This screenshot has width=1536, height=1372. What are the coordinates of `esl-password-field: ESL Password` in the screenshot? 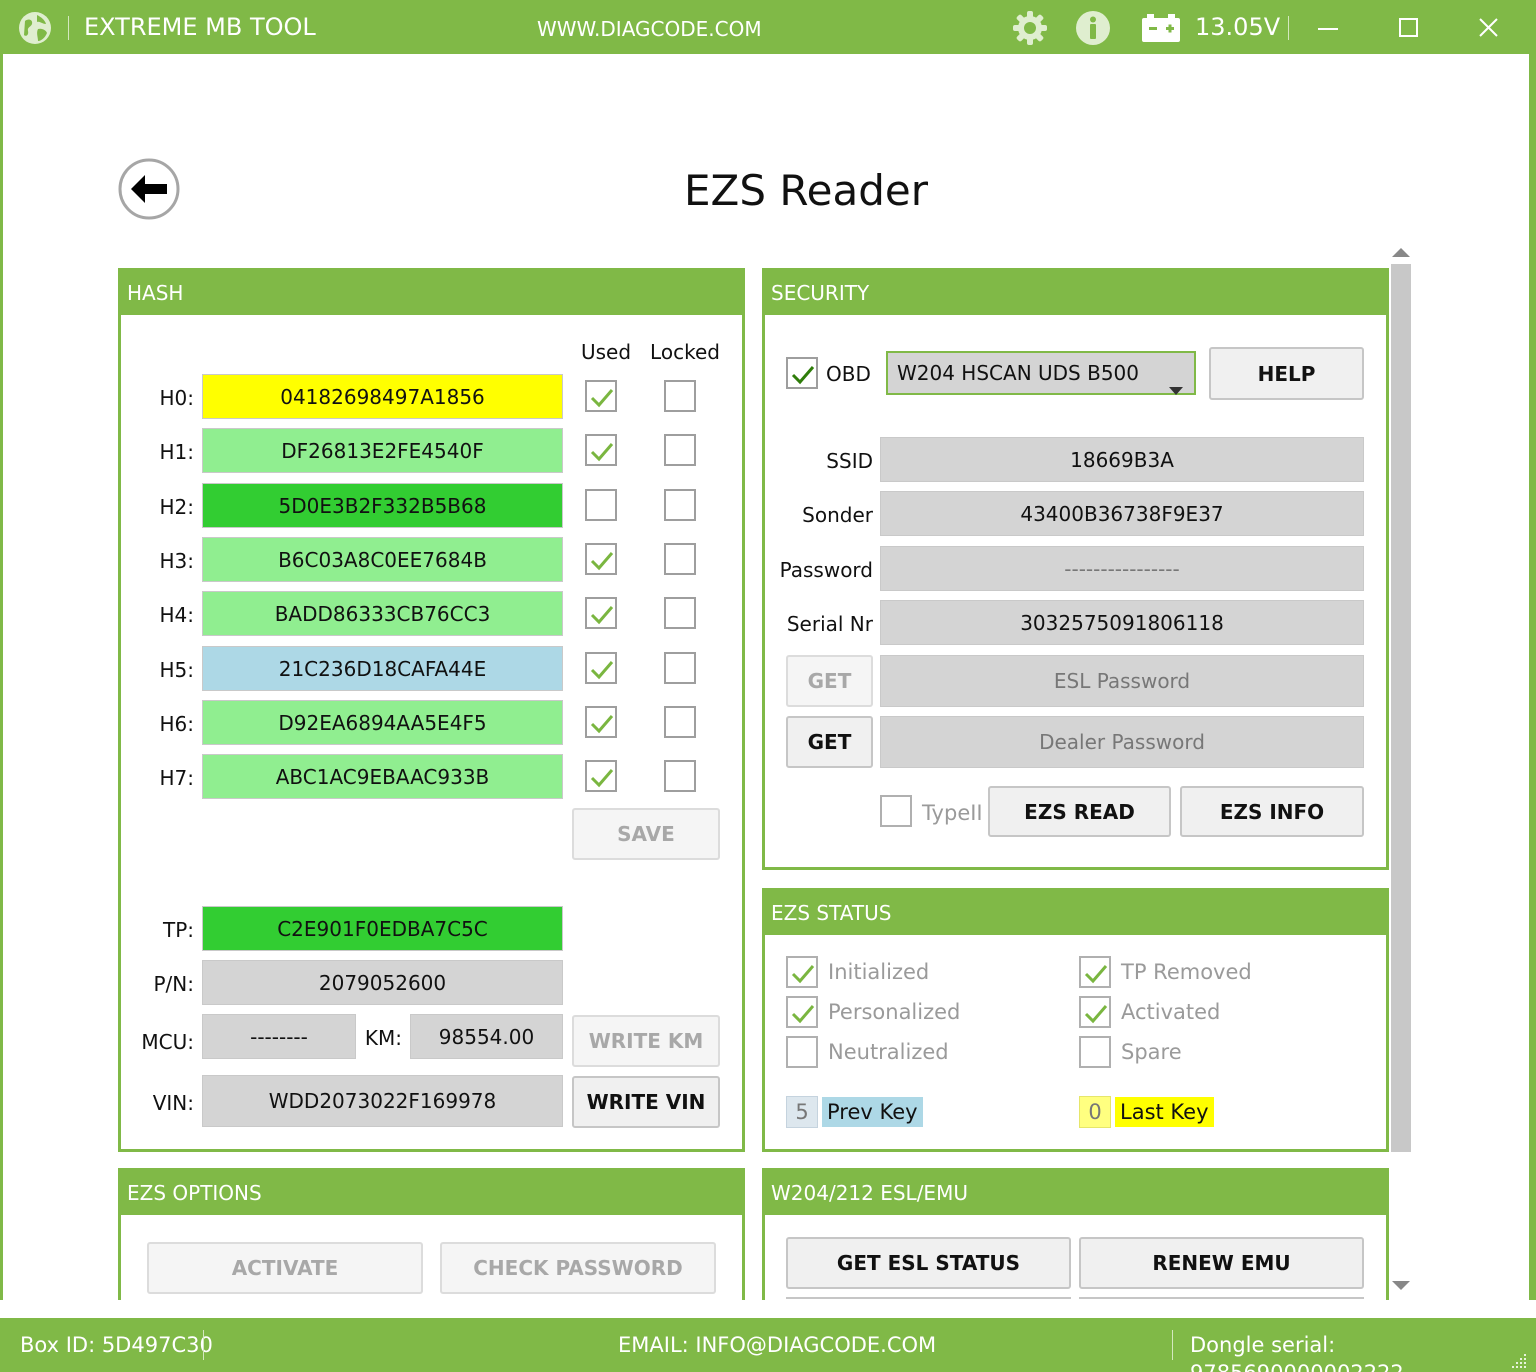 It's located at (1122, 681).